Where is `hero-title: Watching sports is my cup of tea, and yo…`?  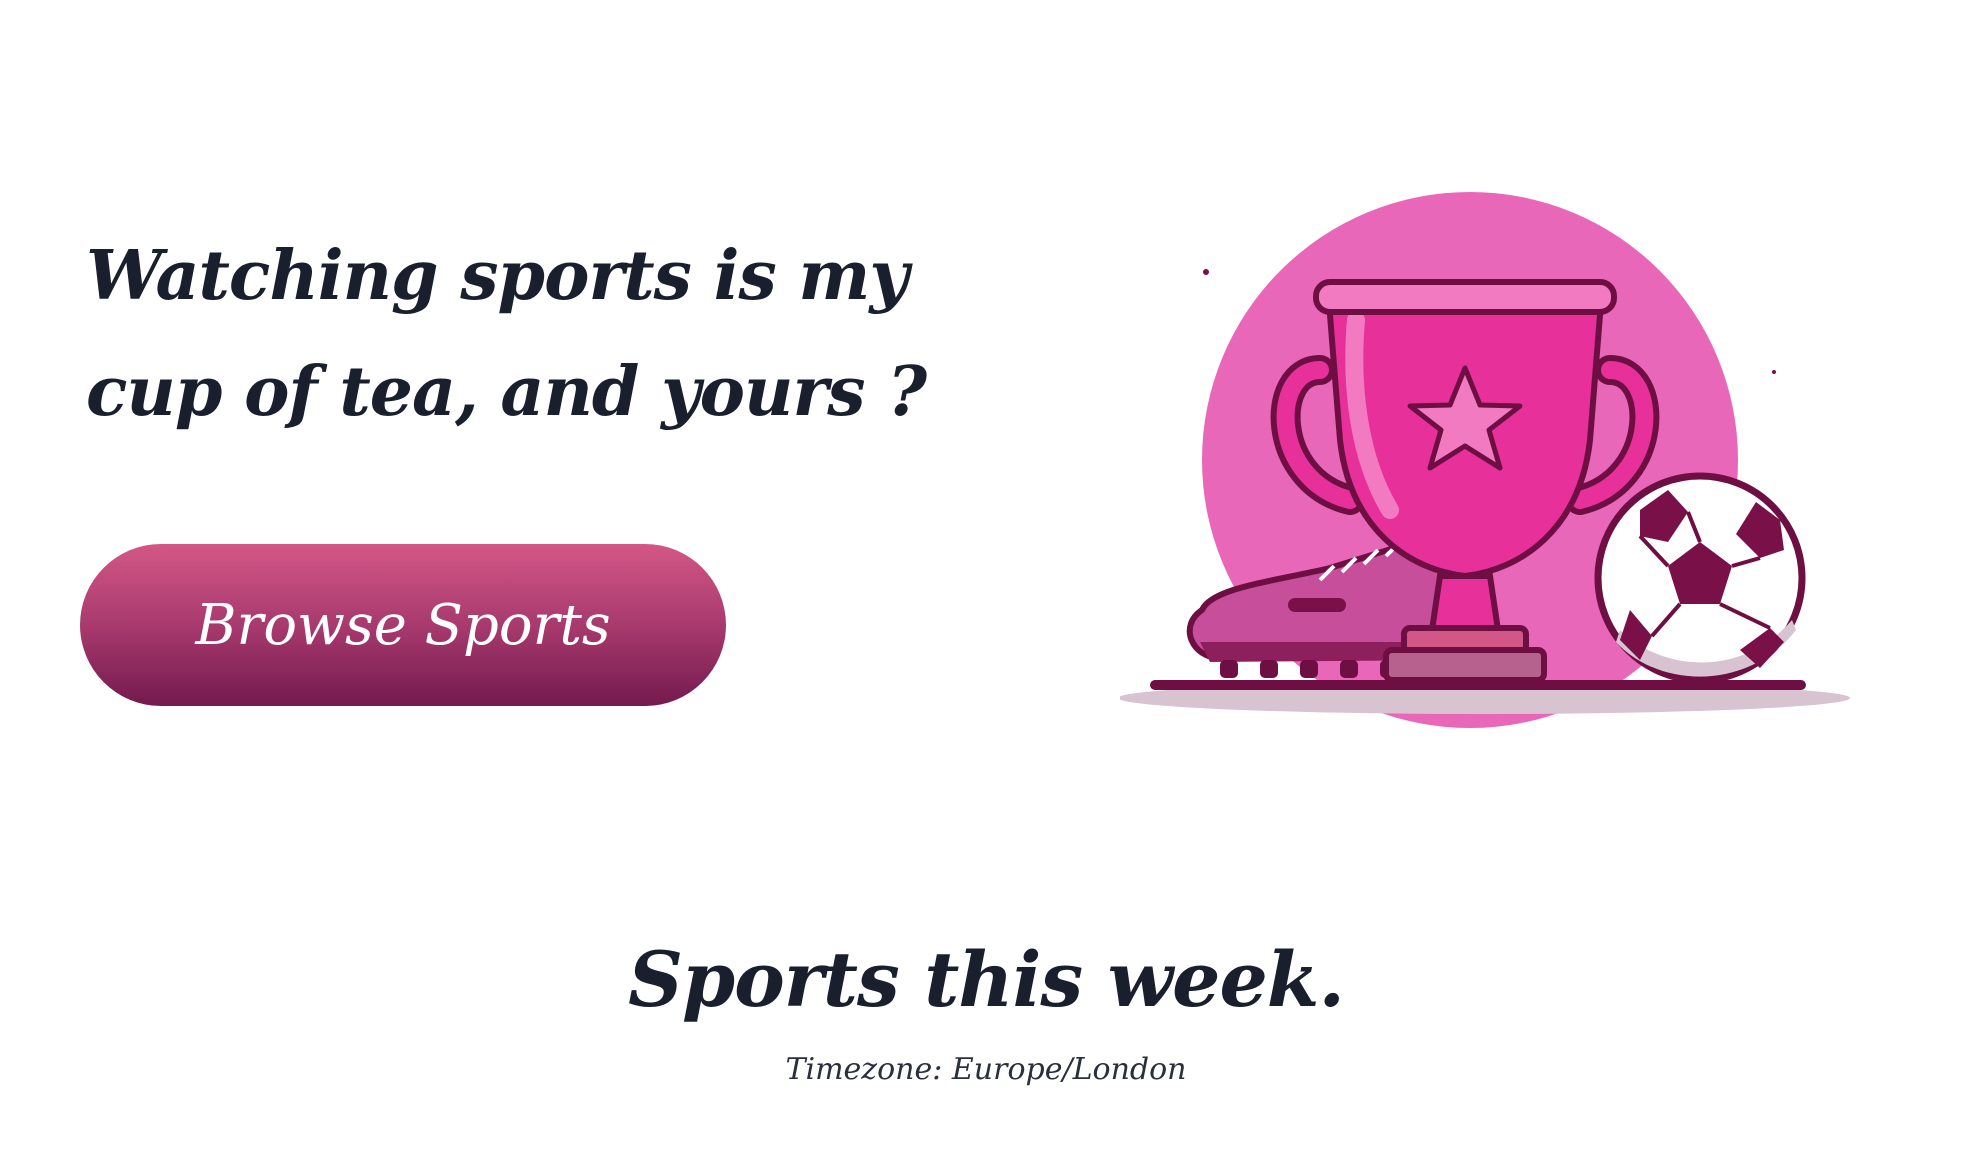
hero-title: Watching sports is my cup of tea, and yo… is located at coordinates (506, 334).